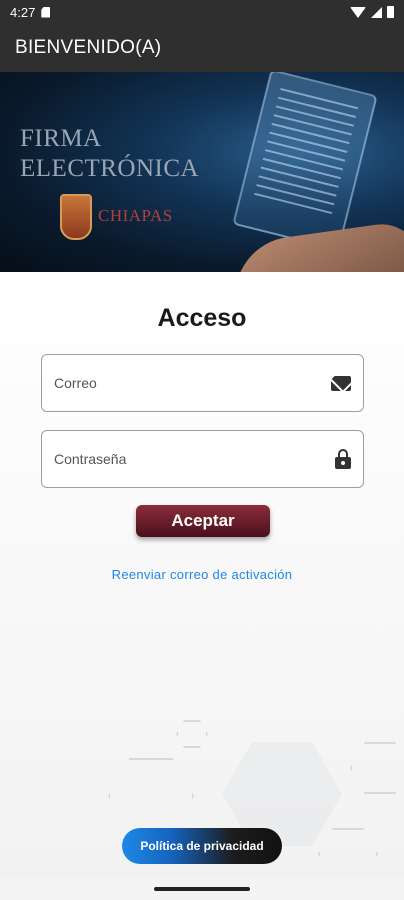  What do you see at coordinates (202, 846) in the screenshot?
I see `privacy-policy-button: Política de privacidad` at bounding box center [202, 846].